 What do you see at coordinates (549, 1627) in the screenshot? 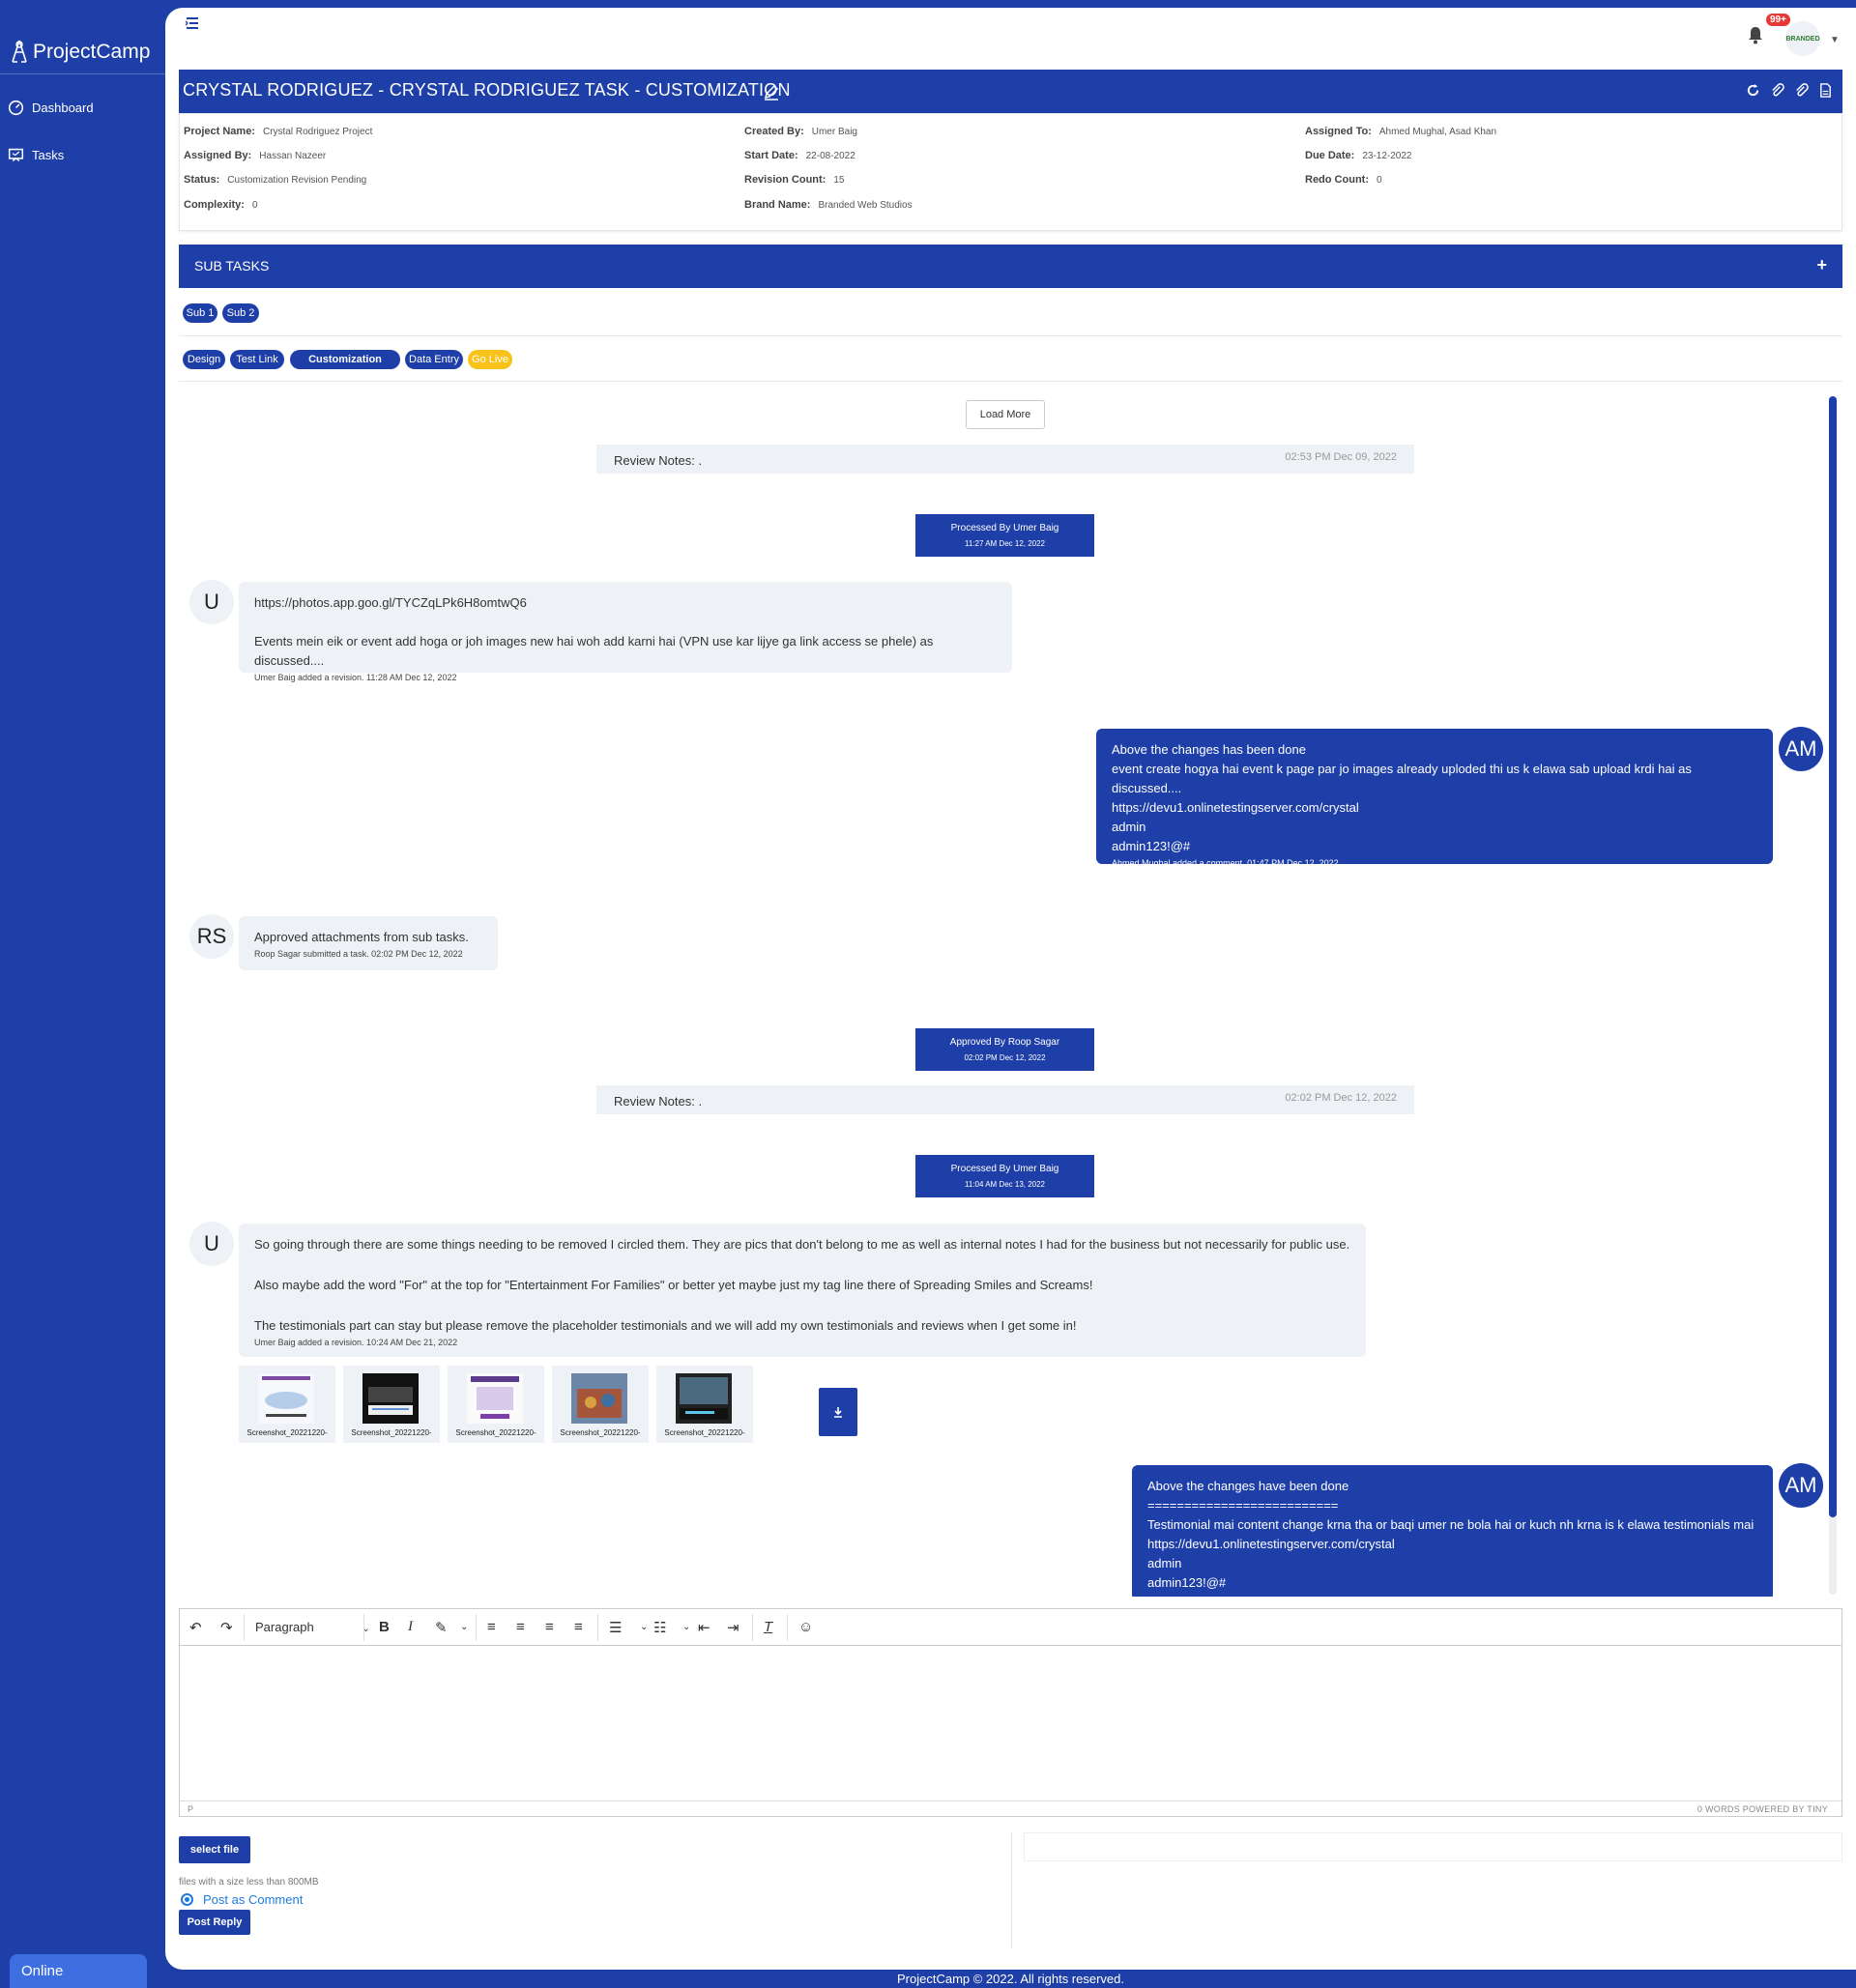
I see `align-right-icon: ≡` at bounding box center [549, 1627].